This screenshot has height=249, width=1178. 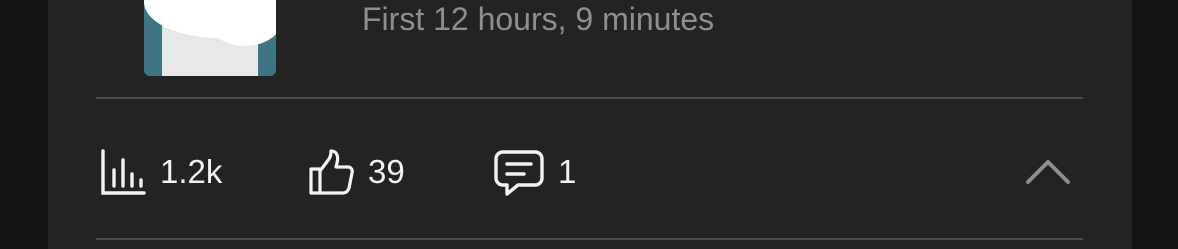 What do you see at coordinates (589, 98) in the screenshot?
I see `divider-top` at bounding box center [589, 98].